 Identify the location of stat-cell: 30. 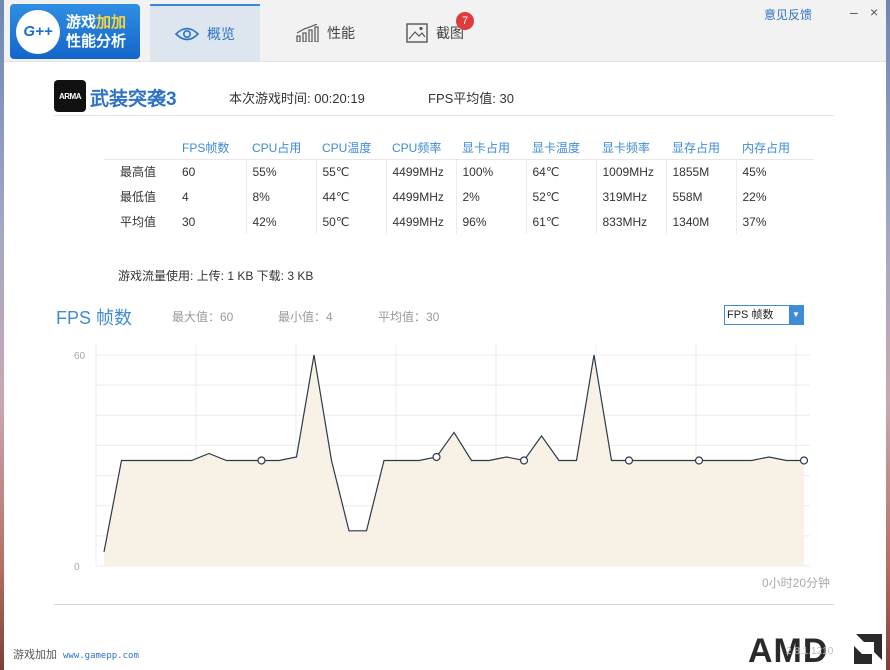
(211, 221).